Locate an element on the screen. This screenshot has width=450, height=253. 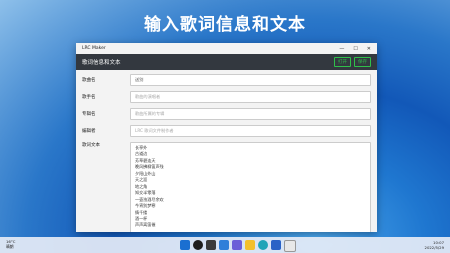
chat-icon is located at coordinates (237, 245).